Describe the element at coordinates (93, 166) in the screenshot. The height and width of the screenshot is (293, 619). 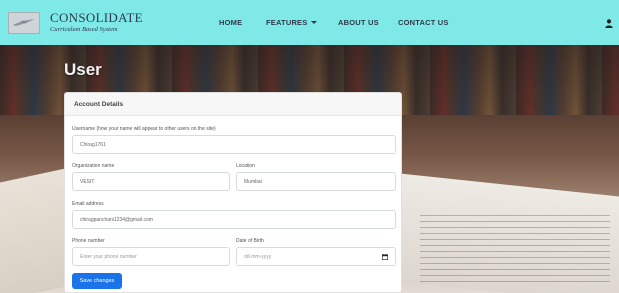
I see `organization-label: Organization name` at that location.